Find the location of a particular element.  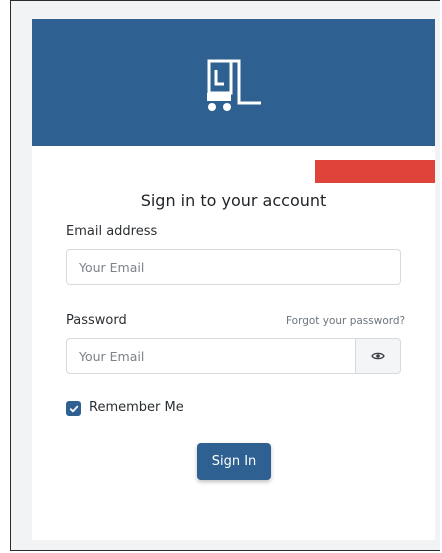

eye-icon is located at coordinates (378, 356).